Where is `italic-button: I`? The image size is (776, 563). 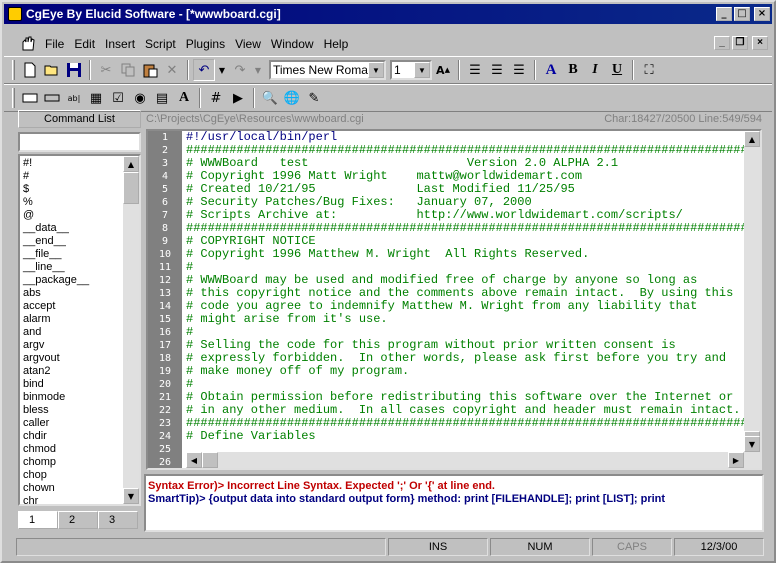 italic-button: I is located at coordinates (595, 70).